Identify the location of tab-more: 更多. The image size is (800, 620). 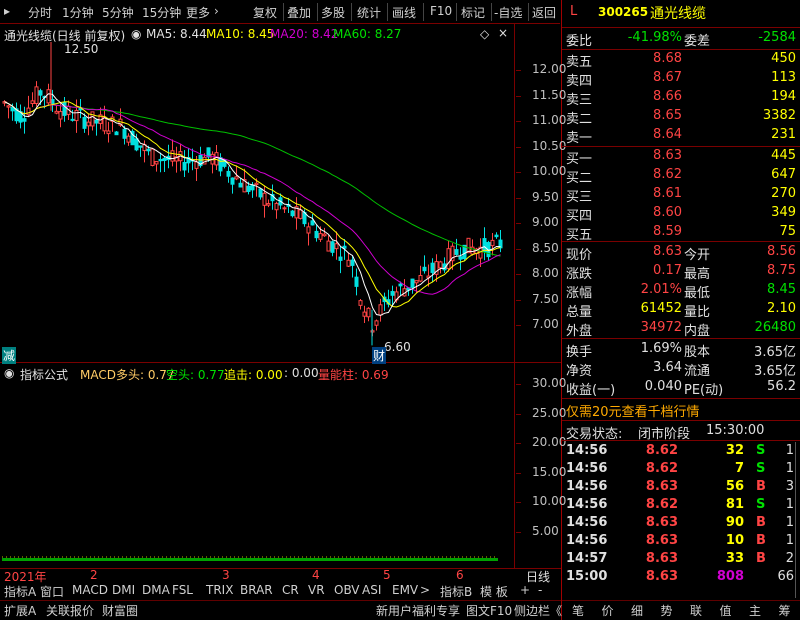
(198, 12).